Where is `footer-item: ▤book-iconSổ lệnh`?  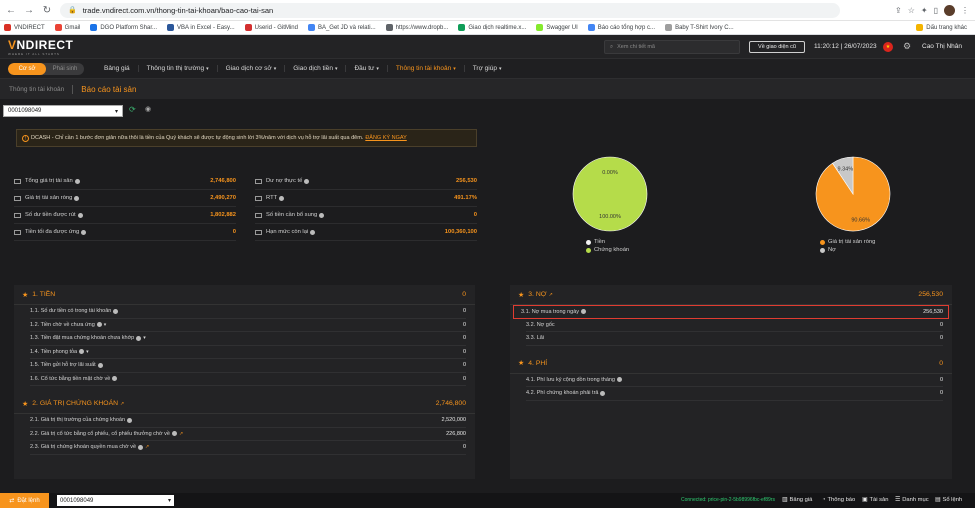 footer-item: ▤book-iconSổ lệnh is located at coordinates (948, 500).